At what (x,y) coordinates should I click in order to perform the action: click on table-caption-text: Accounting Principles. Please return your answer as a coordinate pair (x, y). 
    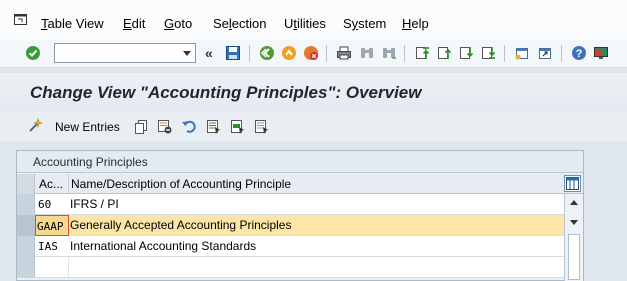
    Looking at the image, I should click on (90, 162).